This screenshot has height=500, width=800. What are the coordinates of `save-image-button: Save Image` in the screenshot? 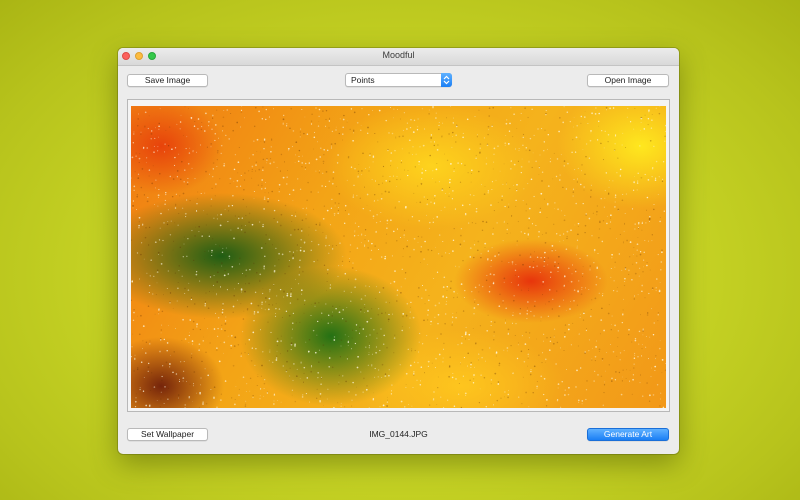 It's located at (167, 80).